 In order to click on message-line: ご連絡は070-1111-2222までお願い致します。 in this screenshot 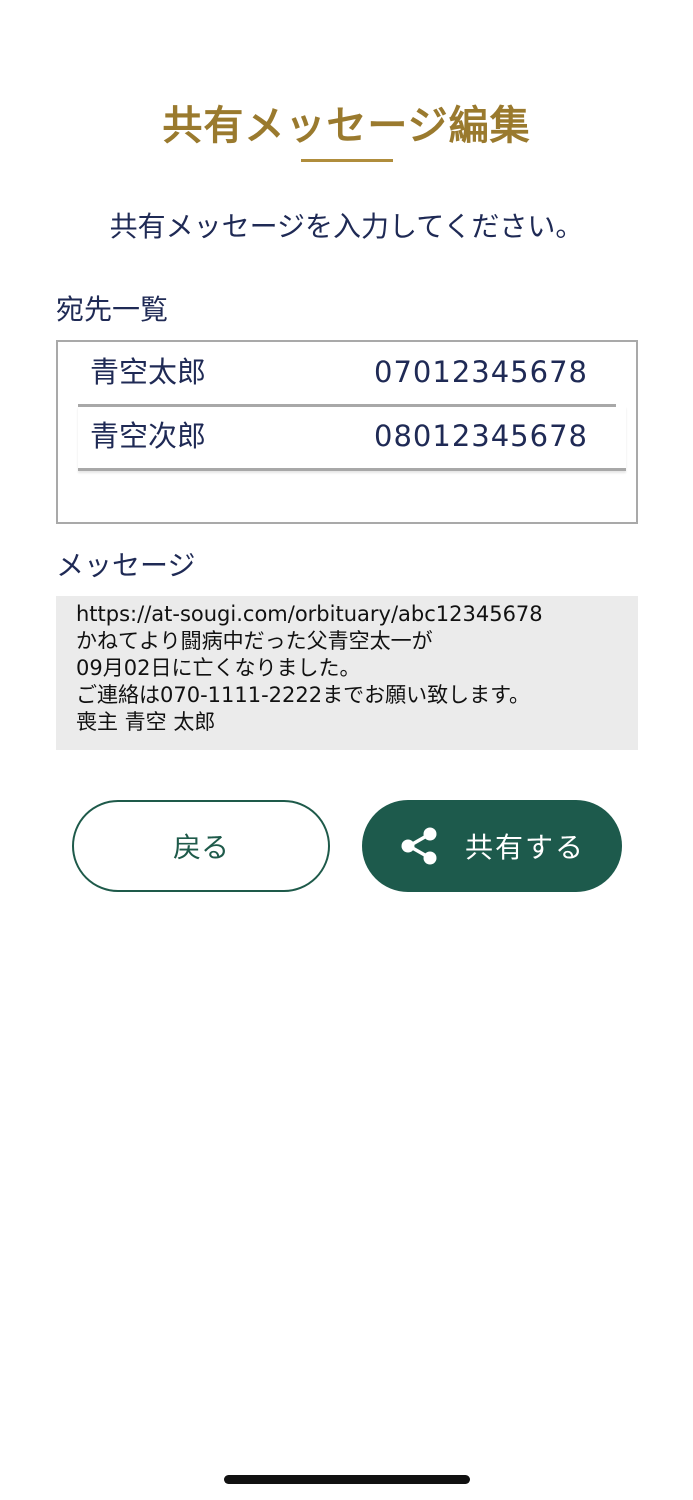, I will do `click(303, 695)`.